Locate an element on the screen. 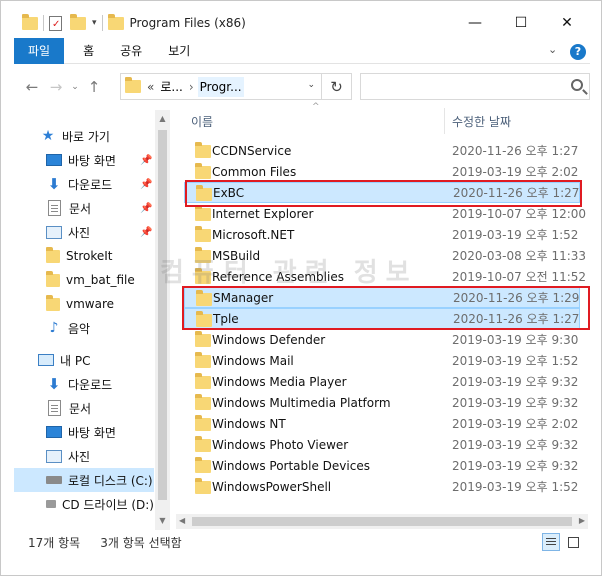 The image size is (602, 576). pc-icon is located at coordinates (46, 360).